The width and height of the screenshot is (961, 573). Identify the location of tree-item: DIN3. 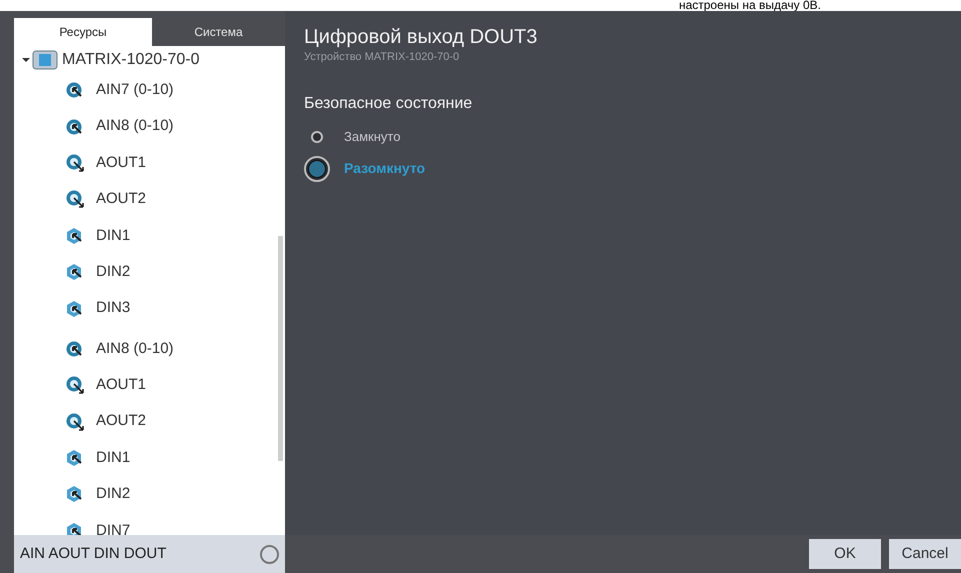
(113, 308).